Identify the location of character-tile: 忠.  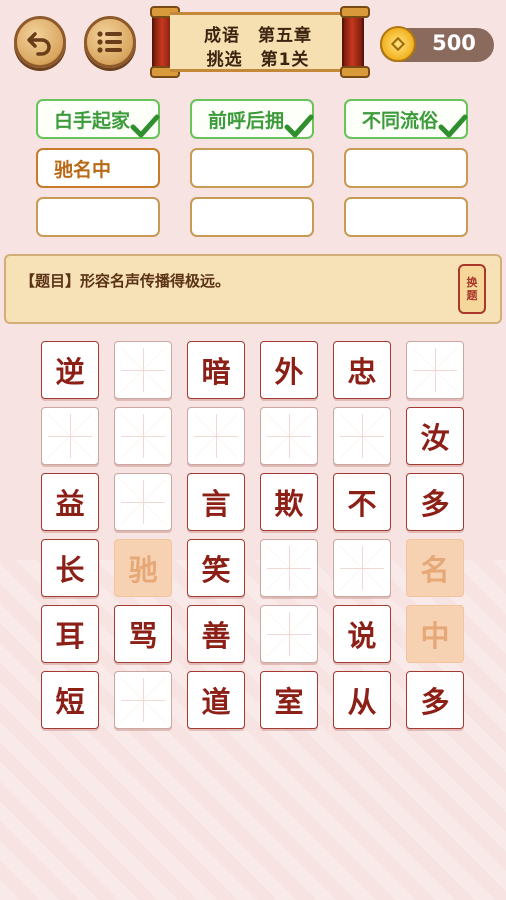
(362, 370).